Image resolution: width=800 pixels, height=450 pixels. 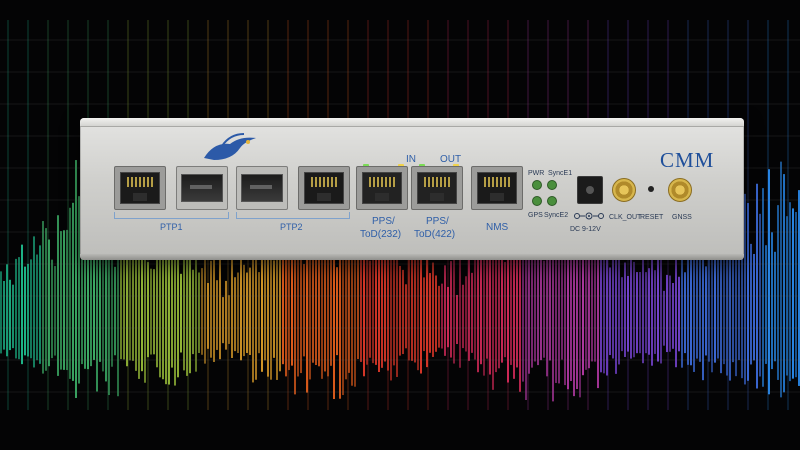 I want to click on device-bottom-edge, so click(x=412, y=257).